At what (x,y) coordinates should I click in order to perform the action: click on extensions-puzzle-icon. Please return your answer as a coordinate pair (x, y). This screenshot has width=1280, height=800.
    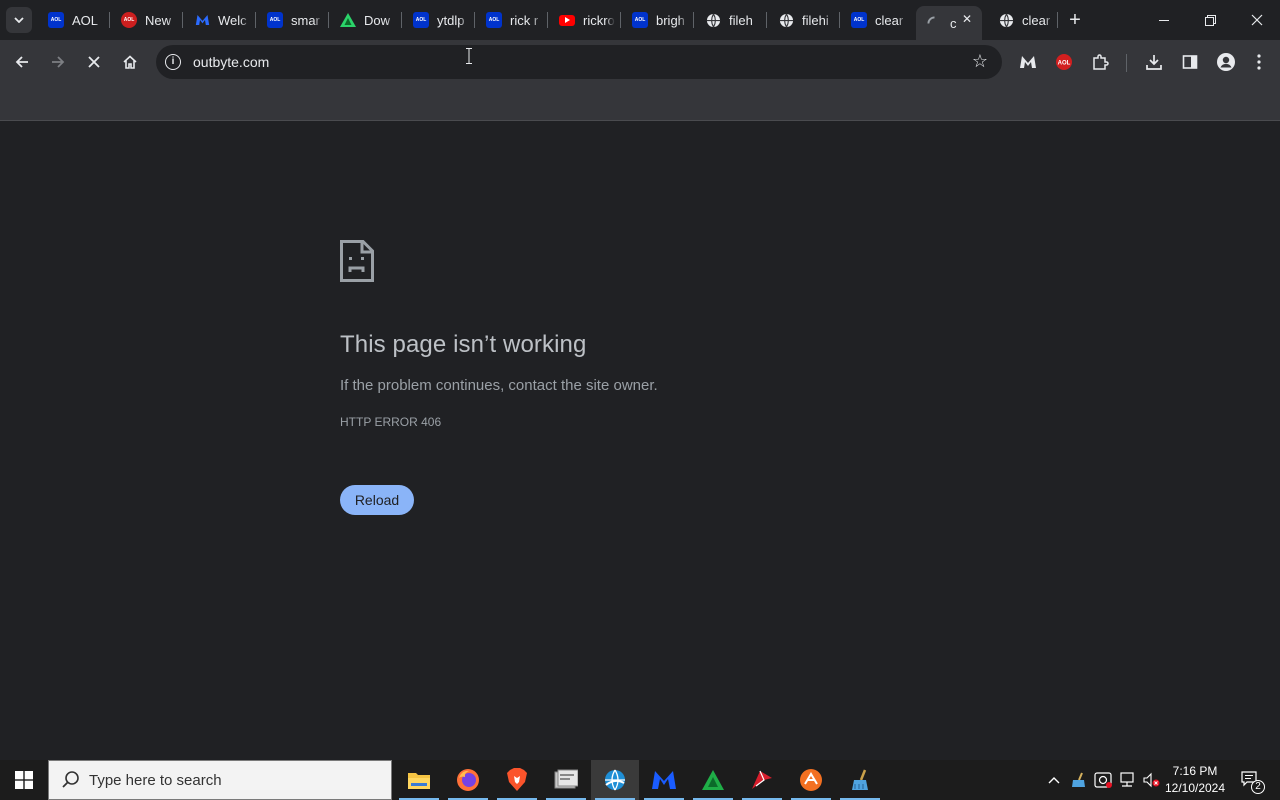
    Looking at the image, I should click on (1100, 62).